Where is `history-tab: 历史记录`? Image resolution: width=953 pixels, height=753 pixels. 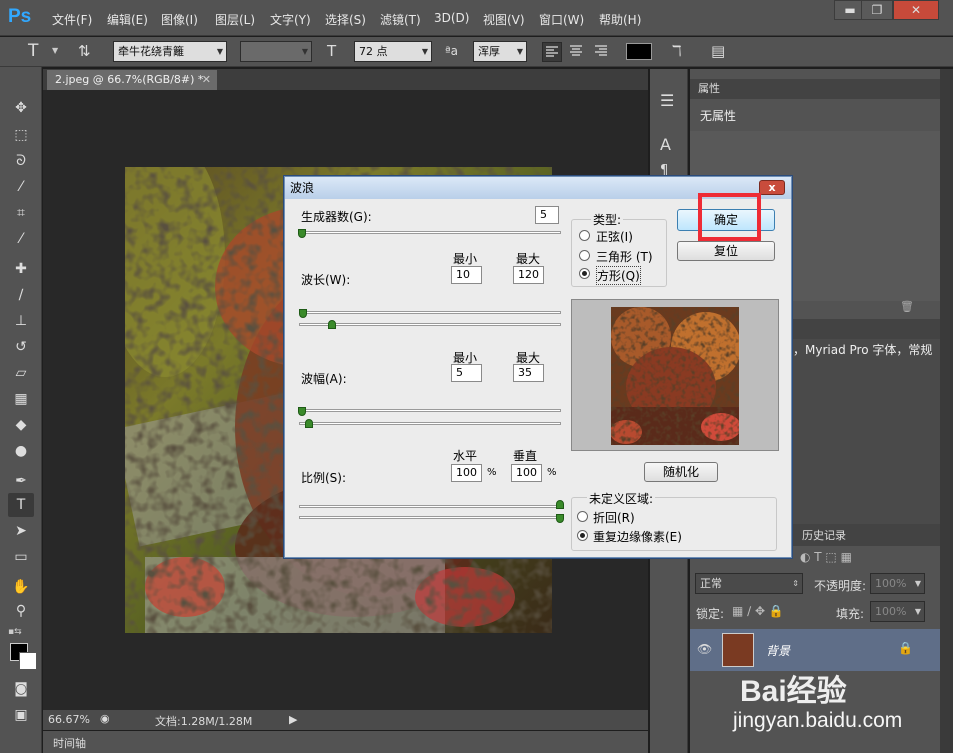 history-tab: 历史记录 is located at coordinates (824, 535).